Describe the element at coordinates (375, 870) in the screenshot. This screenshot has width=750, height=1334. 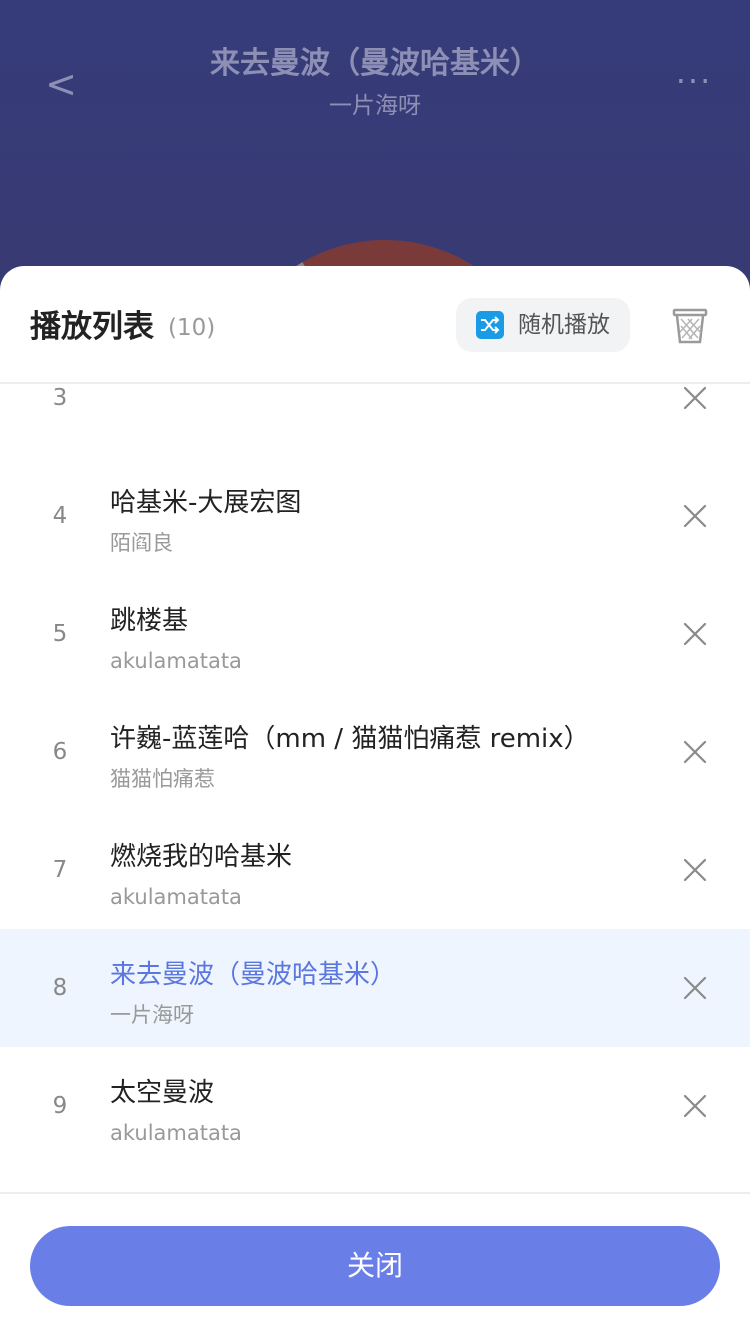
I see `playlist-row: 7 燃烧我的哈基米 akulamatata` at that location.